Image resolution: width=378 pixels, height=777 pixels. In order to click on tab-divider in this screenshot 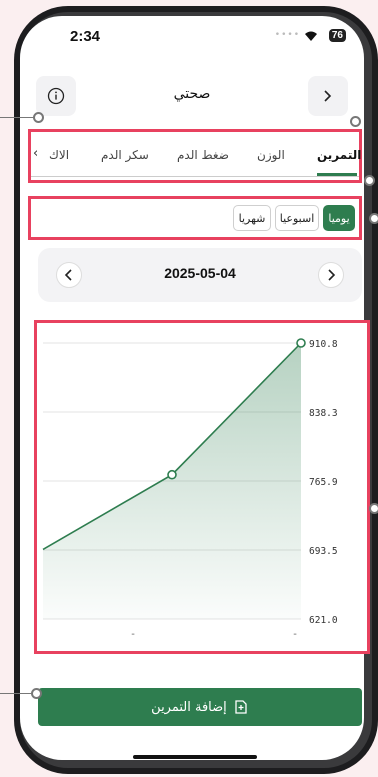, I will do `click(195, 176)`.